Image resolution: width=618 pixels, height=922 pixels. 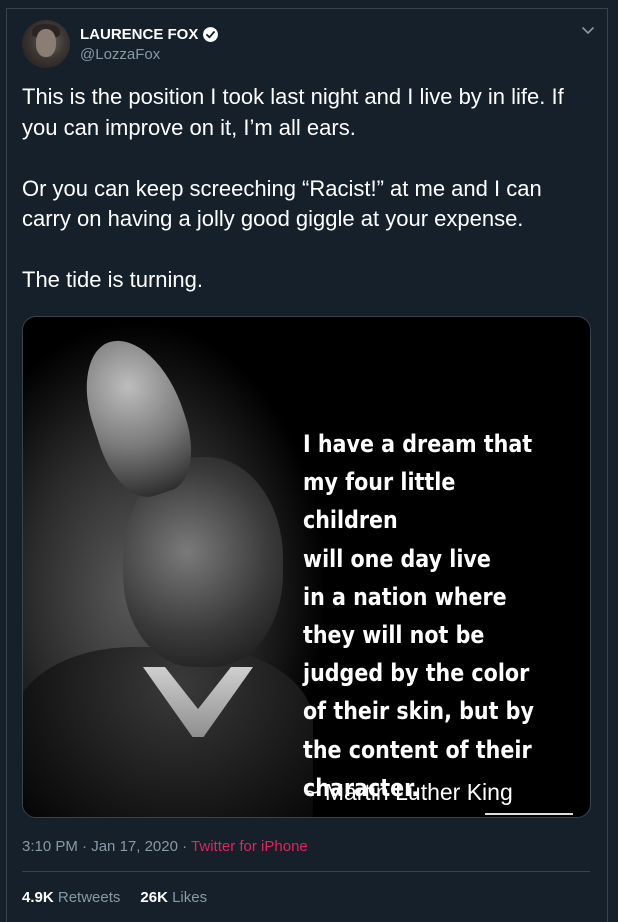 I want to click on author-handle: @LozzaFox, so click(x=120, y=54).